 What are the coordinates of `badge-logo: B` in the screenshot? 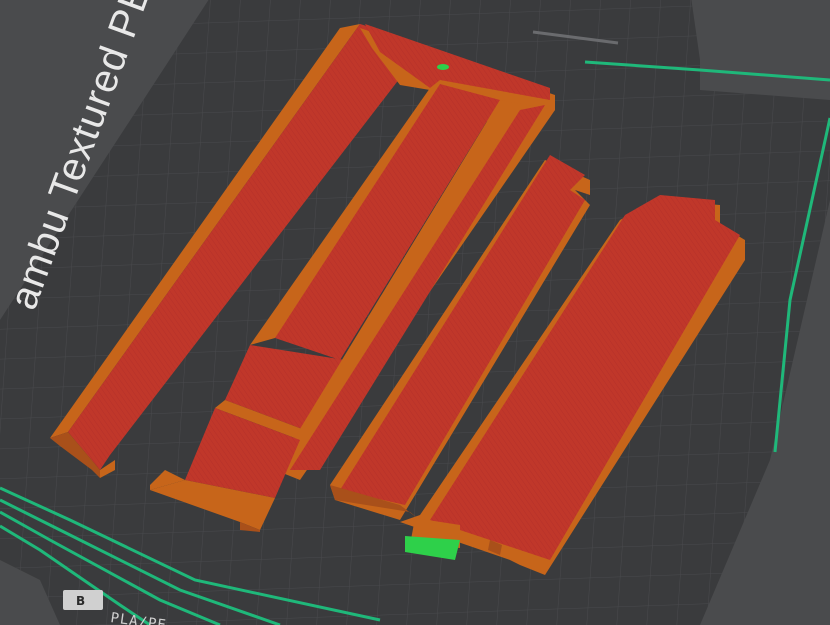 It's located at (80, 601).